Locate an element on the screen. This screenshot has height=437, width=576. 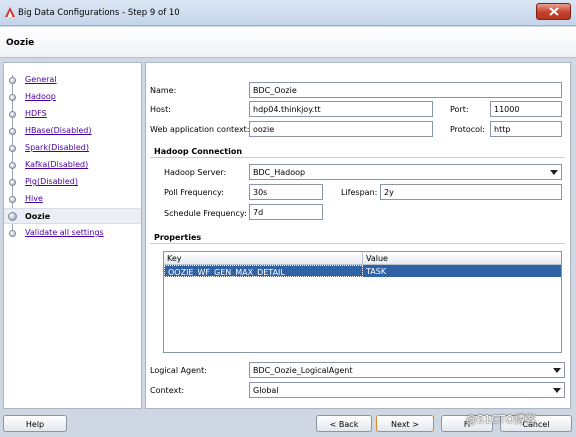
hadoop-connection-heading: Hadoop Connection is located at coordinates (198, 151).